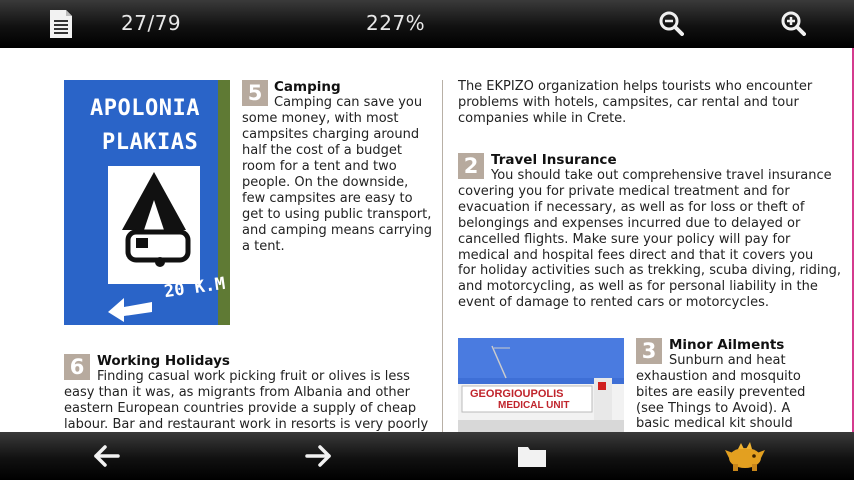 Image resolution: width=854 pixels, height=480 pixels. What do you see at coordinates (542, 118) in the screenshot?
I see `intro-text-line: companies while in Crete.` at bounding box center [542, 118].